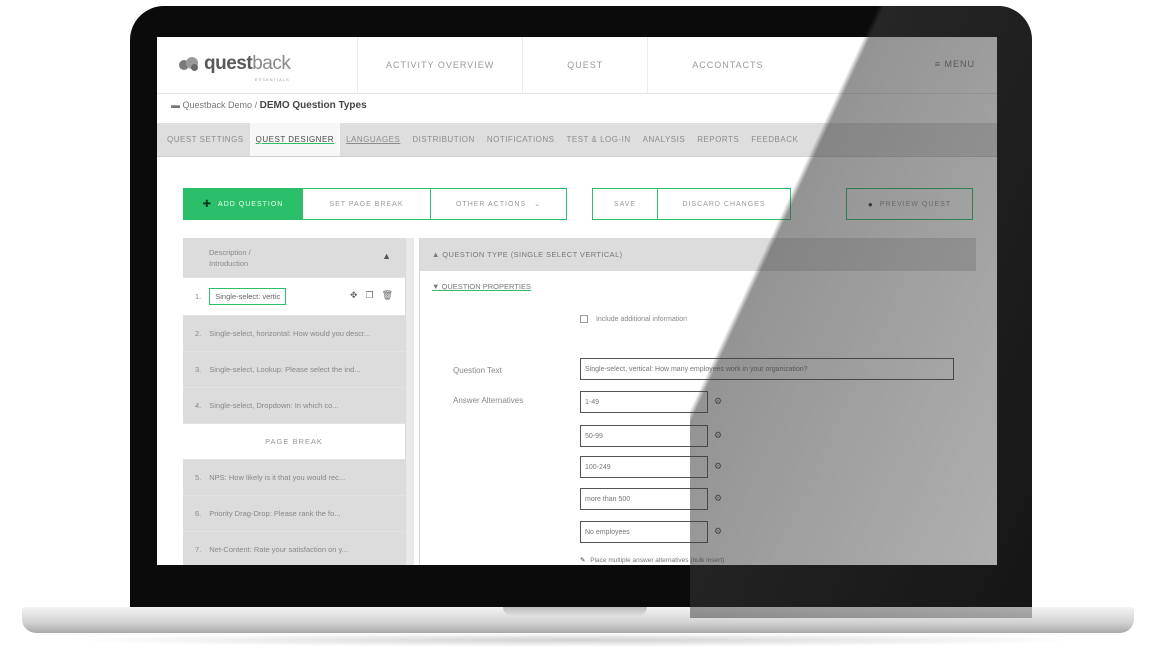 Image resolution: width=1152 pixels, height=666 pixels. Describe the element at coordinates (633, 319) in the screenshot. I see `additional-info-option: Include additional information` at that location.